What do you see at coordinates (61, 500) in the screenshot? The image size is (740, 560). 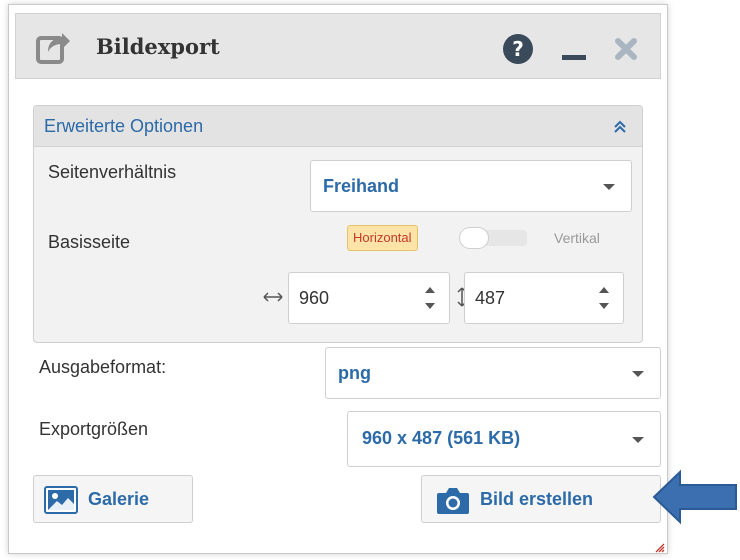 I see `image-icon` at bounding box center [61, 500].